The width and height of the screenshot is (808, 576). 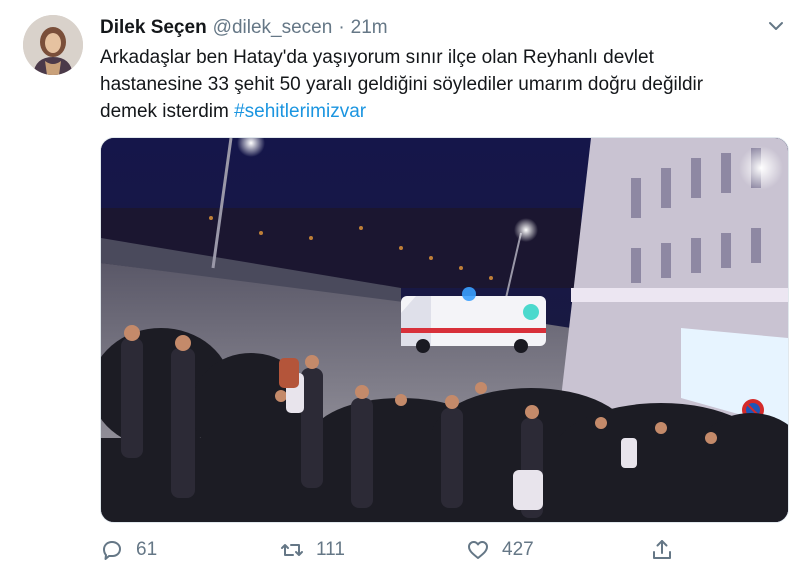 I want to click on more-options-button, so click(x=776, y=26).